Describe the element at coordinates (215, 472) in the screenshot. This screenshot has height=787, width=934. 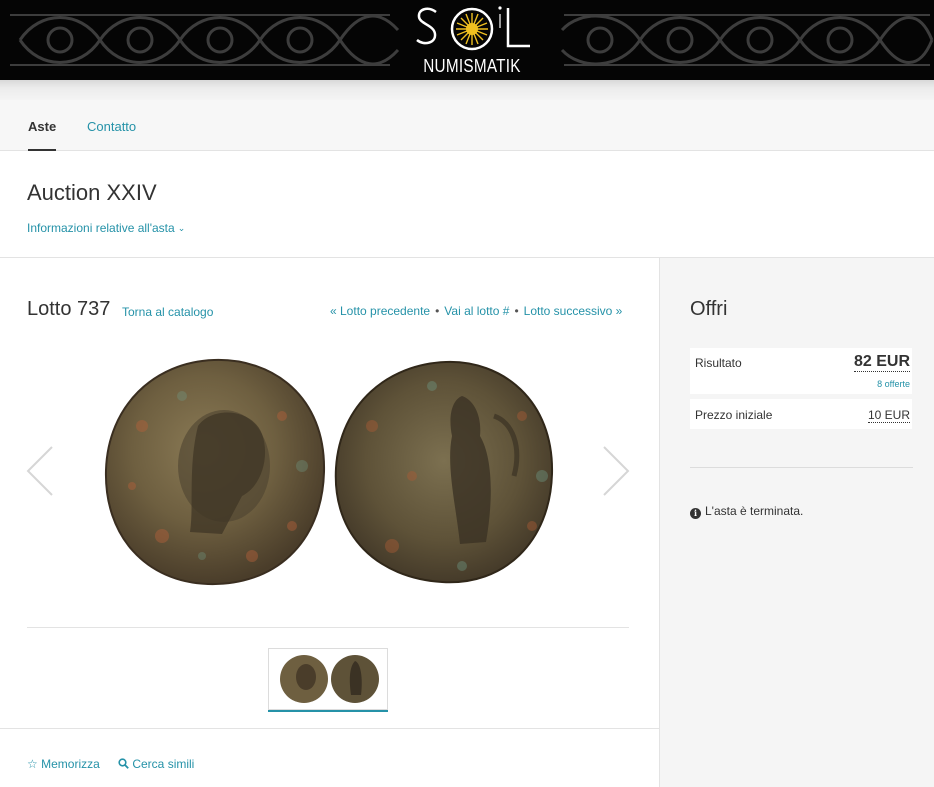
I see `coin-obverse` at that location.